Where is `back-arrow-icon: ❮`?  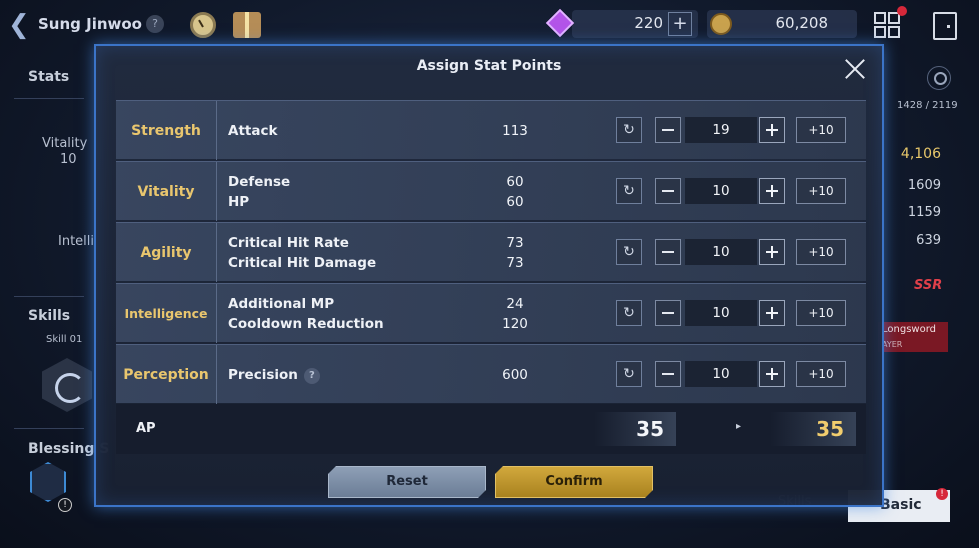 back-arrow-icon: ❮ is located at coordinates (21, 25).